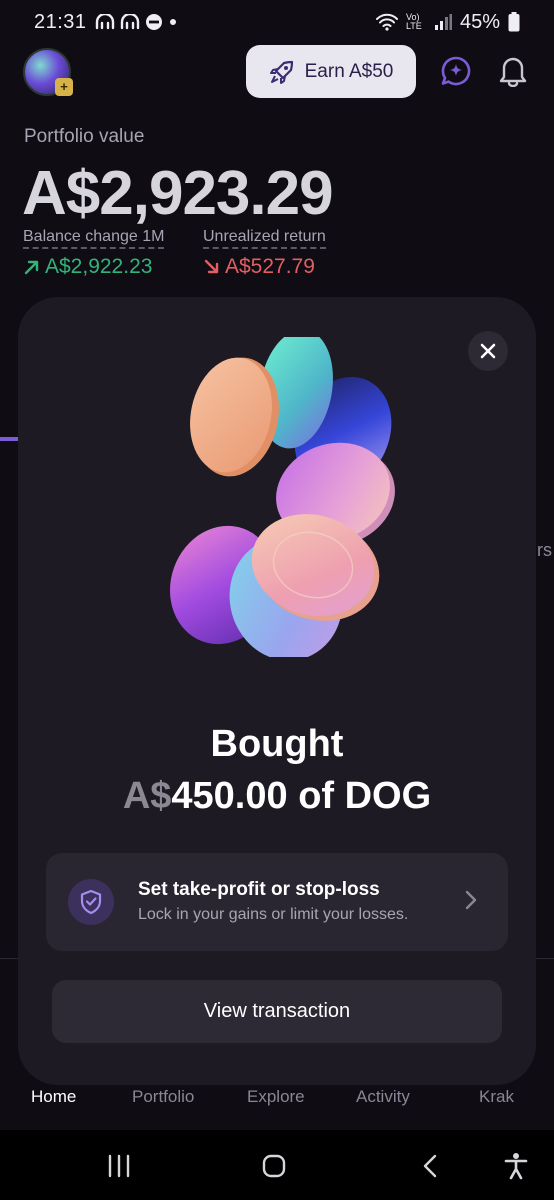  I want to click on app-header: + Earn A$50, so click(277, 72).